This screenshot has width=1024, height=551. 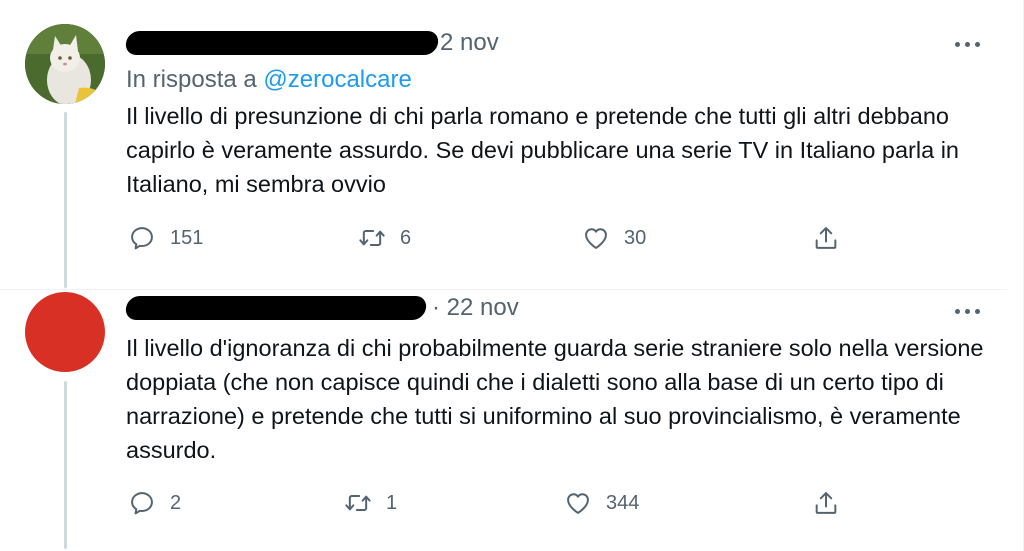 What do you see at coordinates (154, 503) in the screenshot?
I see `reply-button: 2` at bounding box center [154, 503].